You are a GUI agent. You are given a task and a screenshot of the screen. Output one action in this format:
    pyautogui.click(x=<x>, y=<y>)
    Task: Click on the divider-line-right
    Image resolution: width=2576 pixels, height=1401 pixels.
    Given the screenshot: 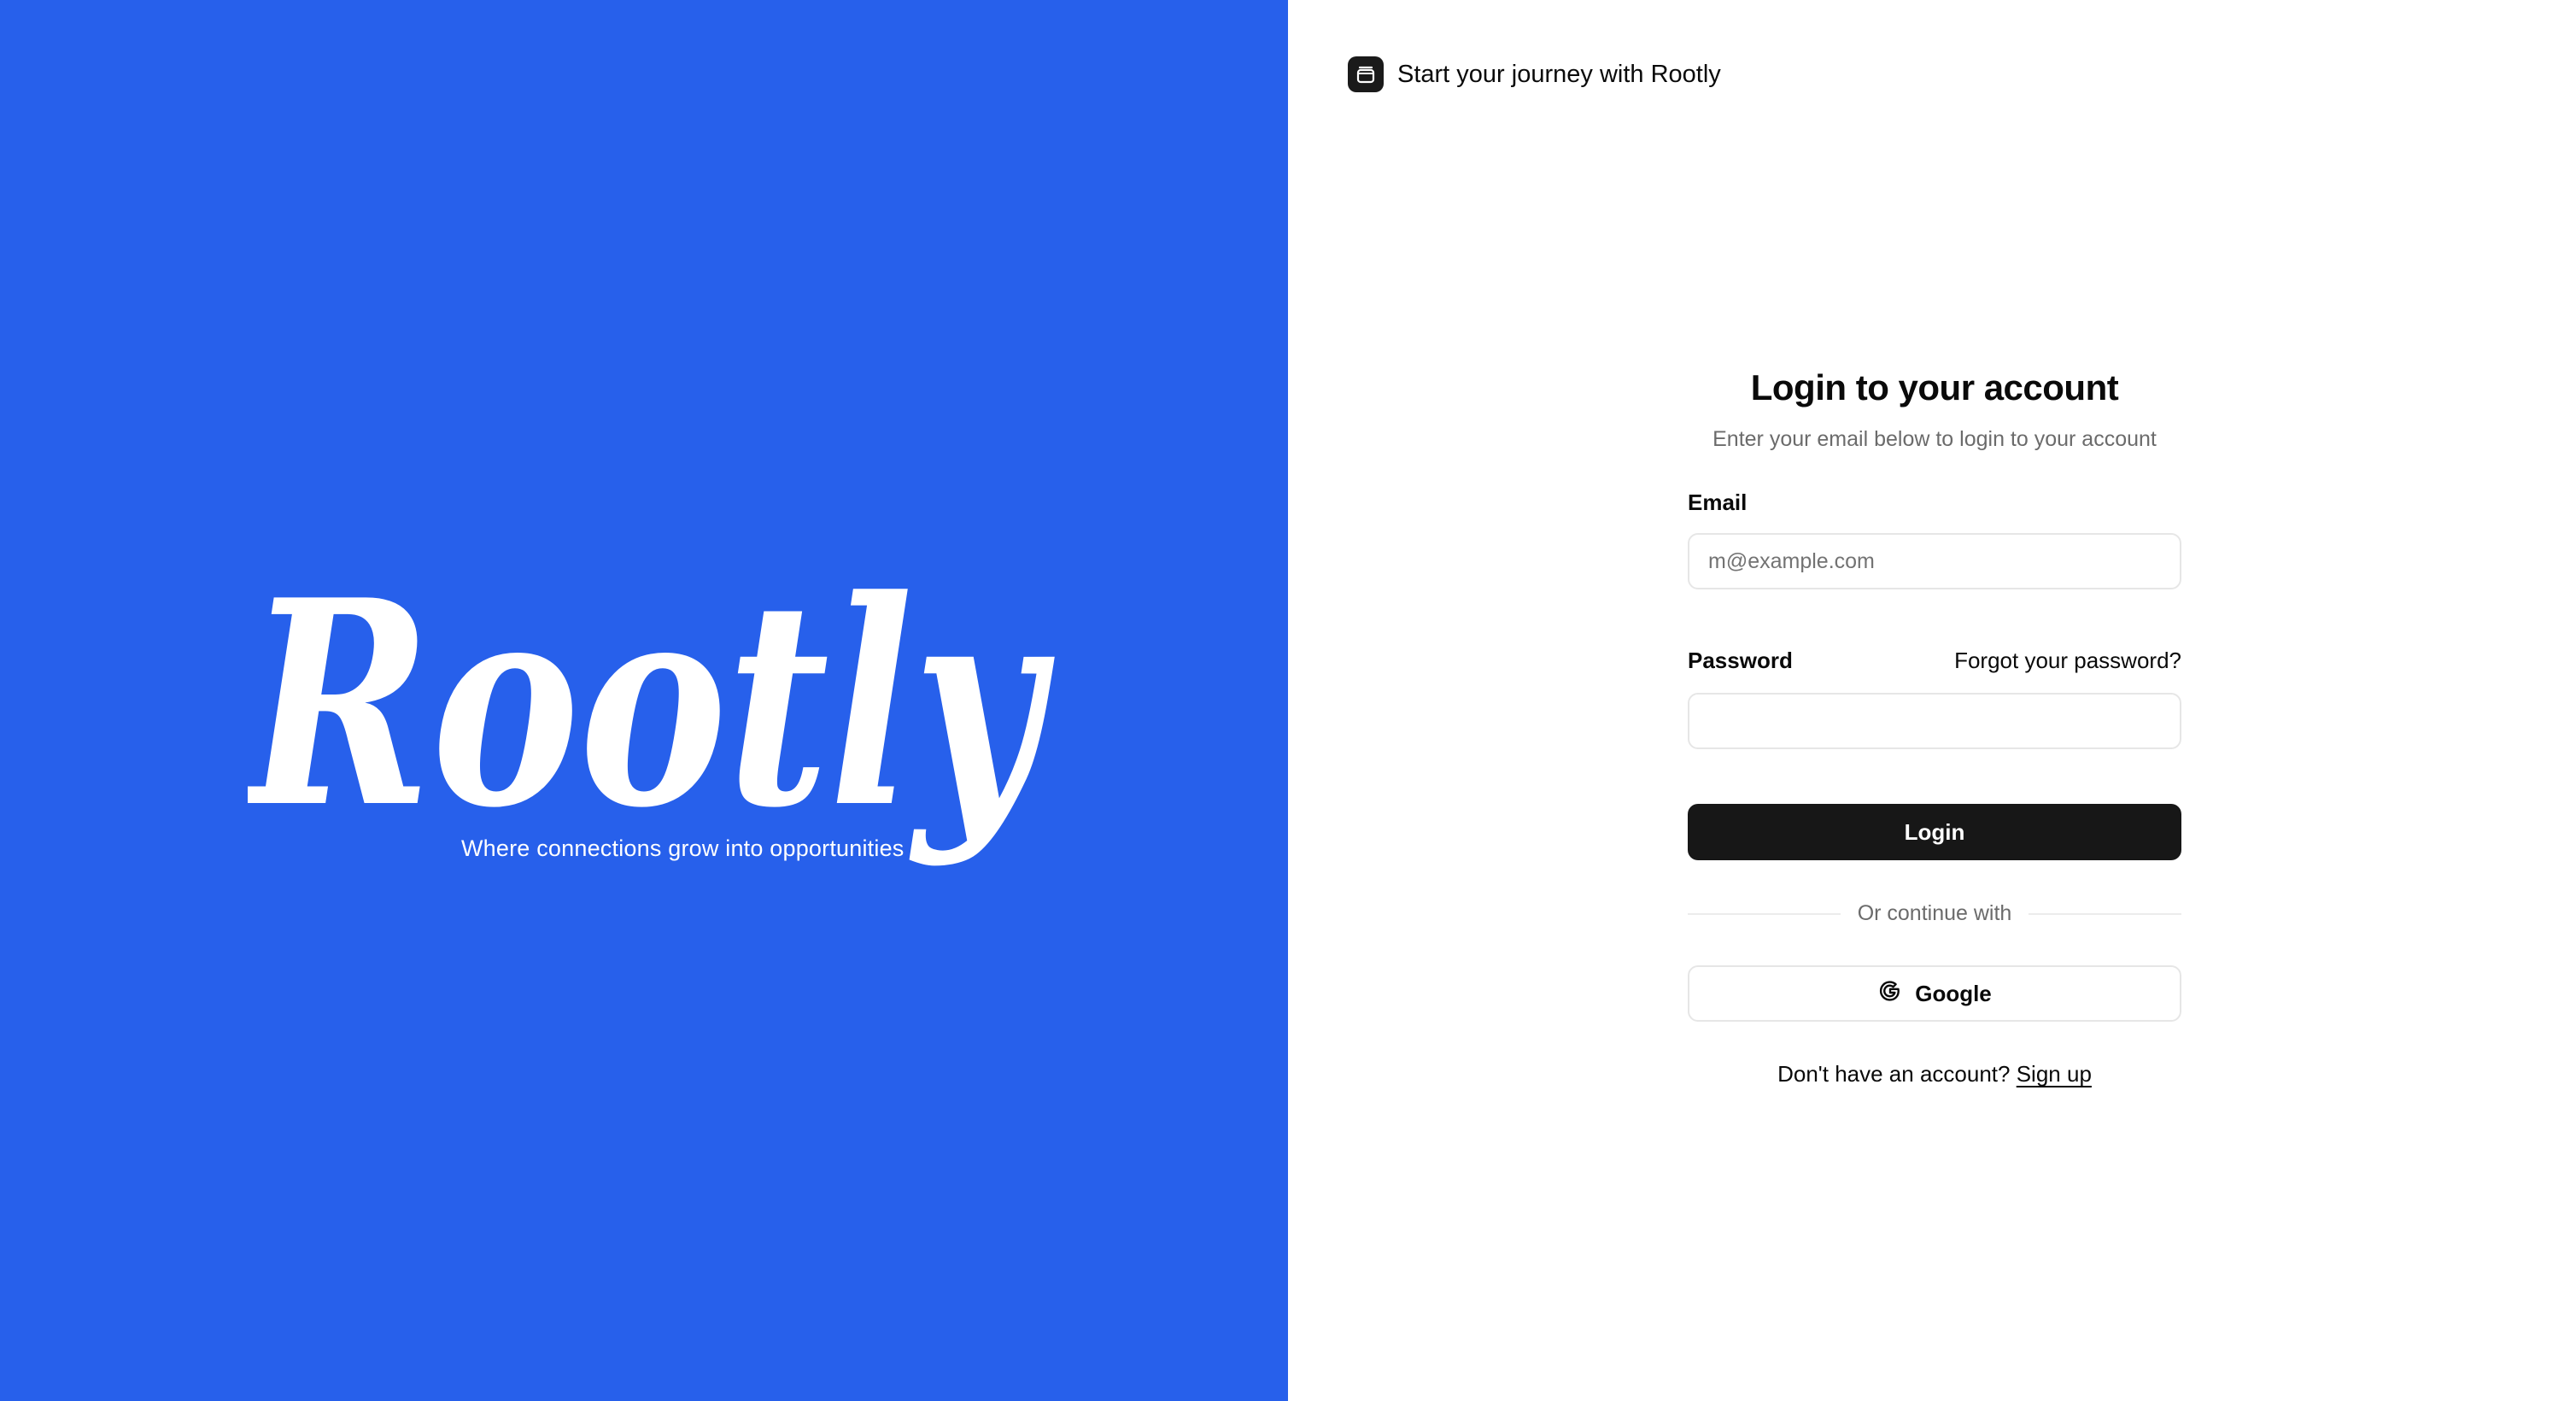 What is the action you would take?
    pyautogui.click(x=2105, y=913)
    